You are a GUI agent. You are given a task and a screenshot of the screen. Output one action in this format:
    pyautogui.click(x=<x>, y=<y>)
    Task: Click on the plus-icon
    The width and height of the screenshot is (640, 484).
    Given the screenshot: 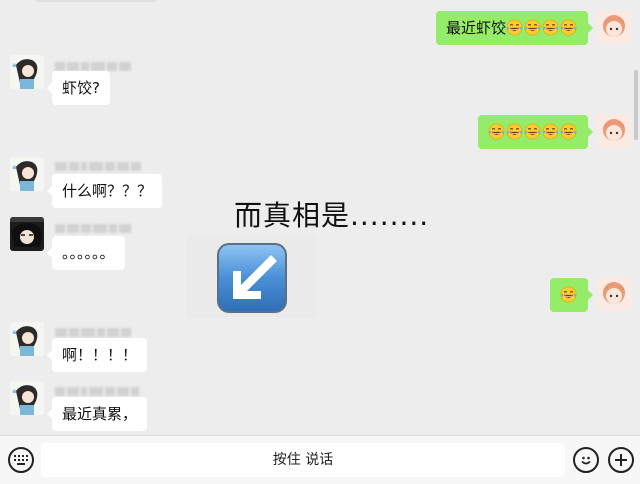 What is the action you would take?
    pyautogui.click(x=621, y=460)
    